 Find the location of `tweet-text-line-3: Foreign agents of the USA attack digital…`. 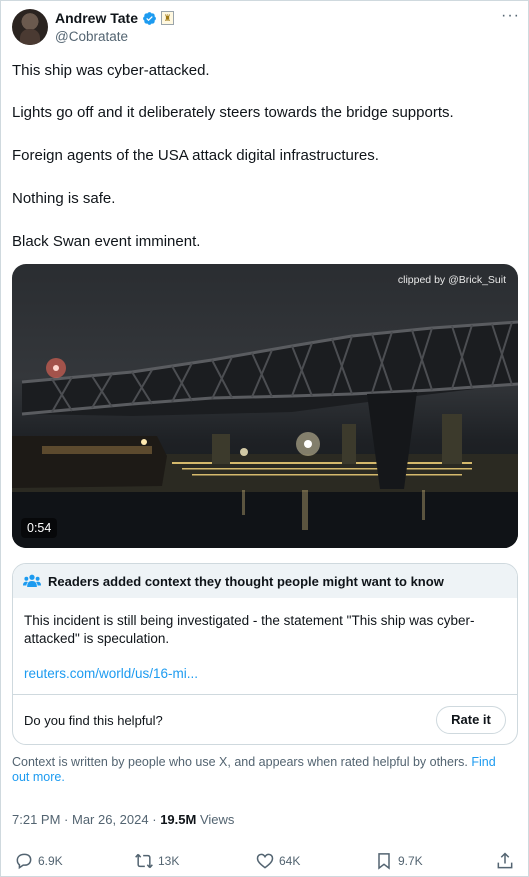

tweet-text-line-3: Foreign agents of the USA attack digital… is located at coordinates (195, 155).